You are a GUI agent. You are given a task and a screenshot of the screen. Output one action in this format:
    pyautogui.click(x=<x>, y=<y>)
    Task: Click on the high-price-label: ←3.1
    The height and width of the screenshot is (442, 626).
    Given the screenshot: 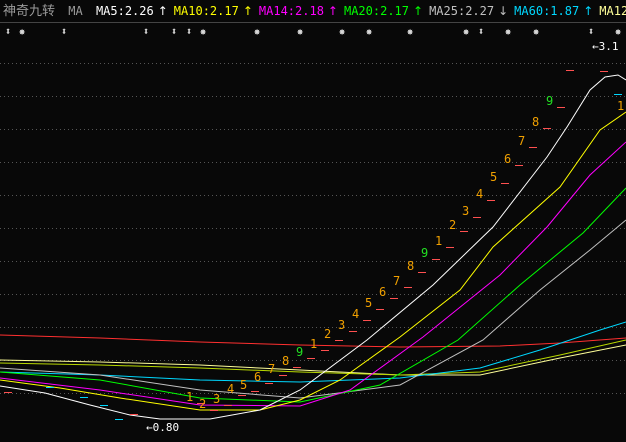 What is the action you would take?
    pyautogui.click(x=605, y=46)
    